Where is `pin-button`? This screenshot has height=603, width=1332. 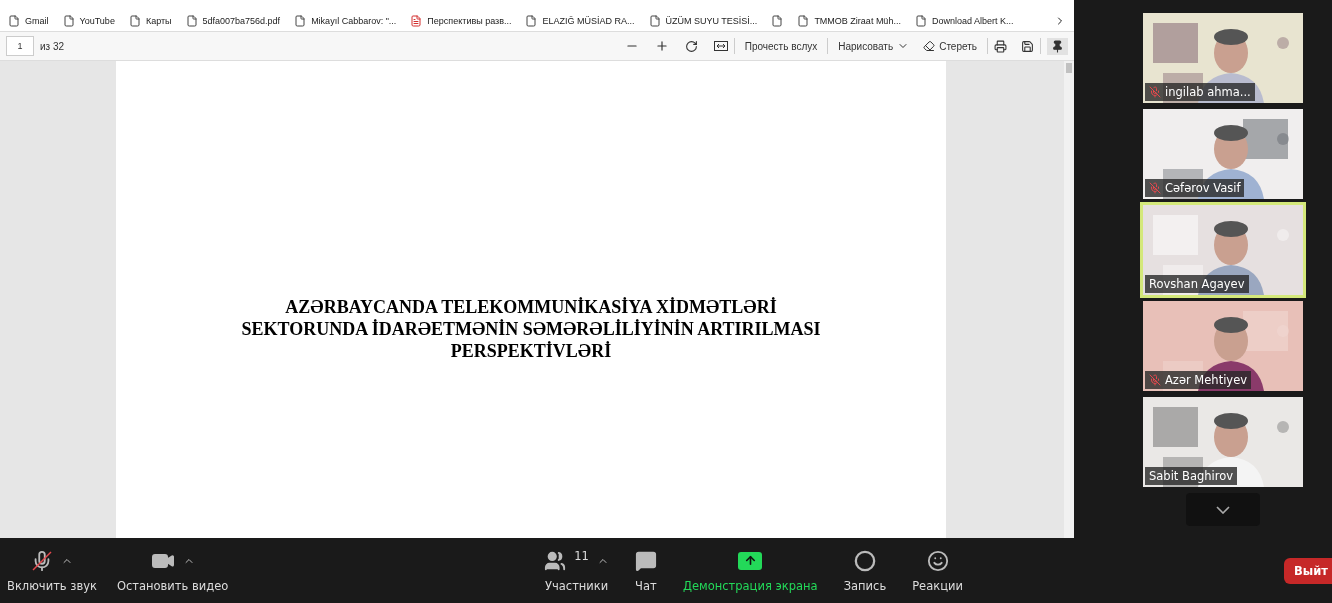
pin-button is located at coordinates (1057, 46).